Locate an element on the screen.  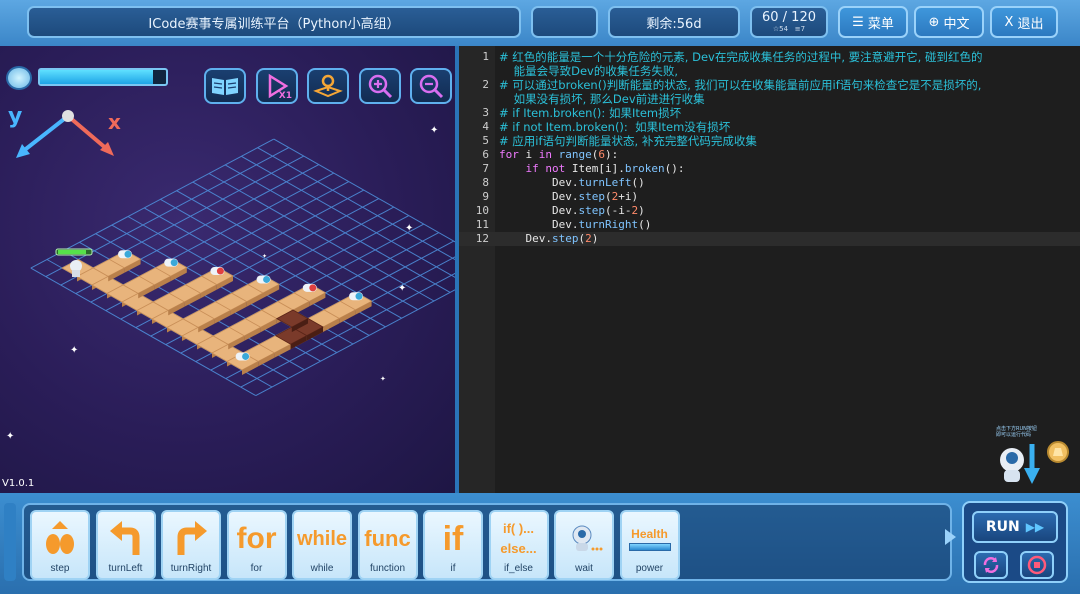
scroll-right-icon is located at coordinates (950, 537).